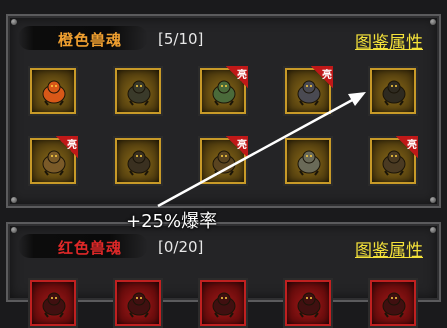 This screenshot has height=328, width=447. Describe the element at coordinates (90, 248) in the screenshot. I see `section-title: 红色兽魂` at that location.